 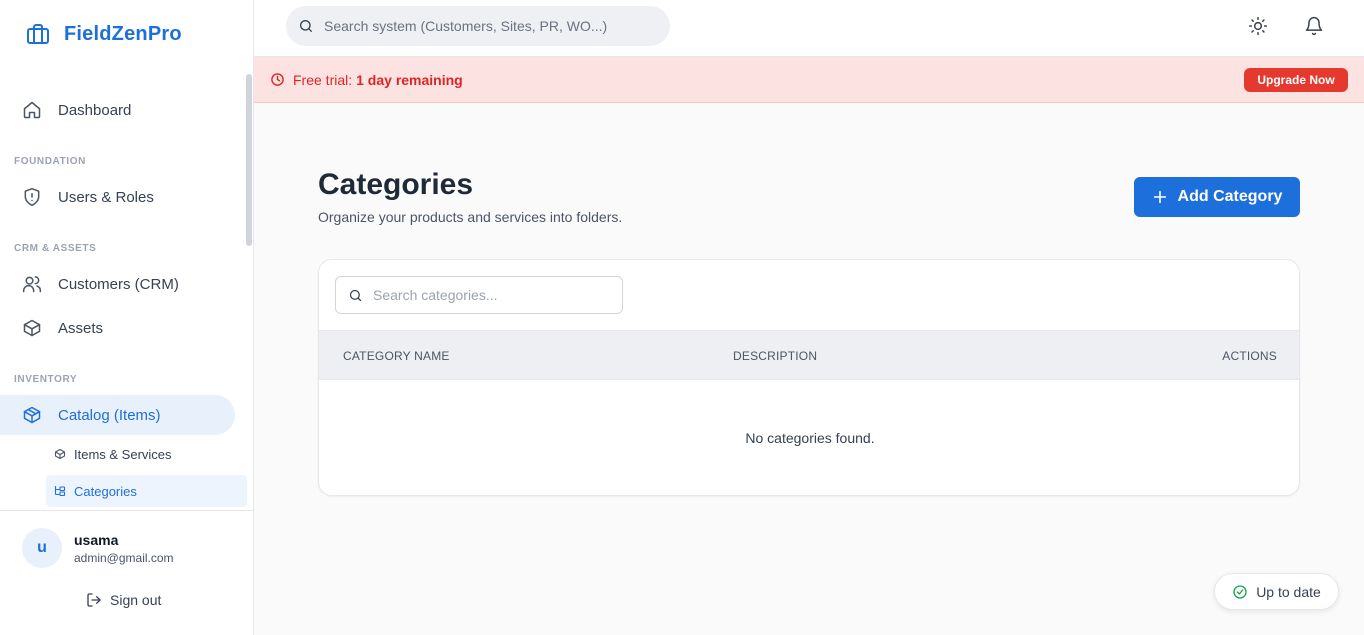 I want to click on sync-status-label: Up to date, so click(x=1288, y=591).